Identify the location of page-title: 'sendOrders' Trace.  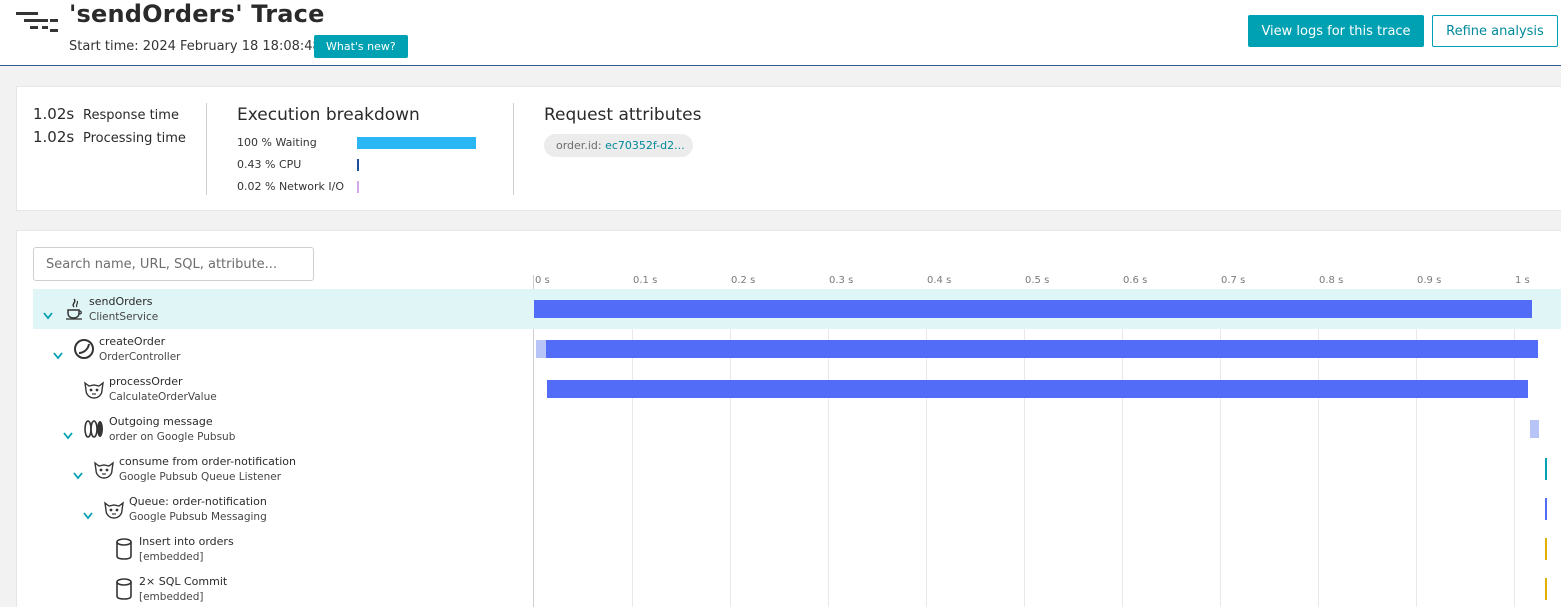
(197, 14).